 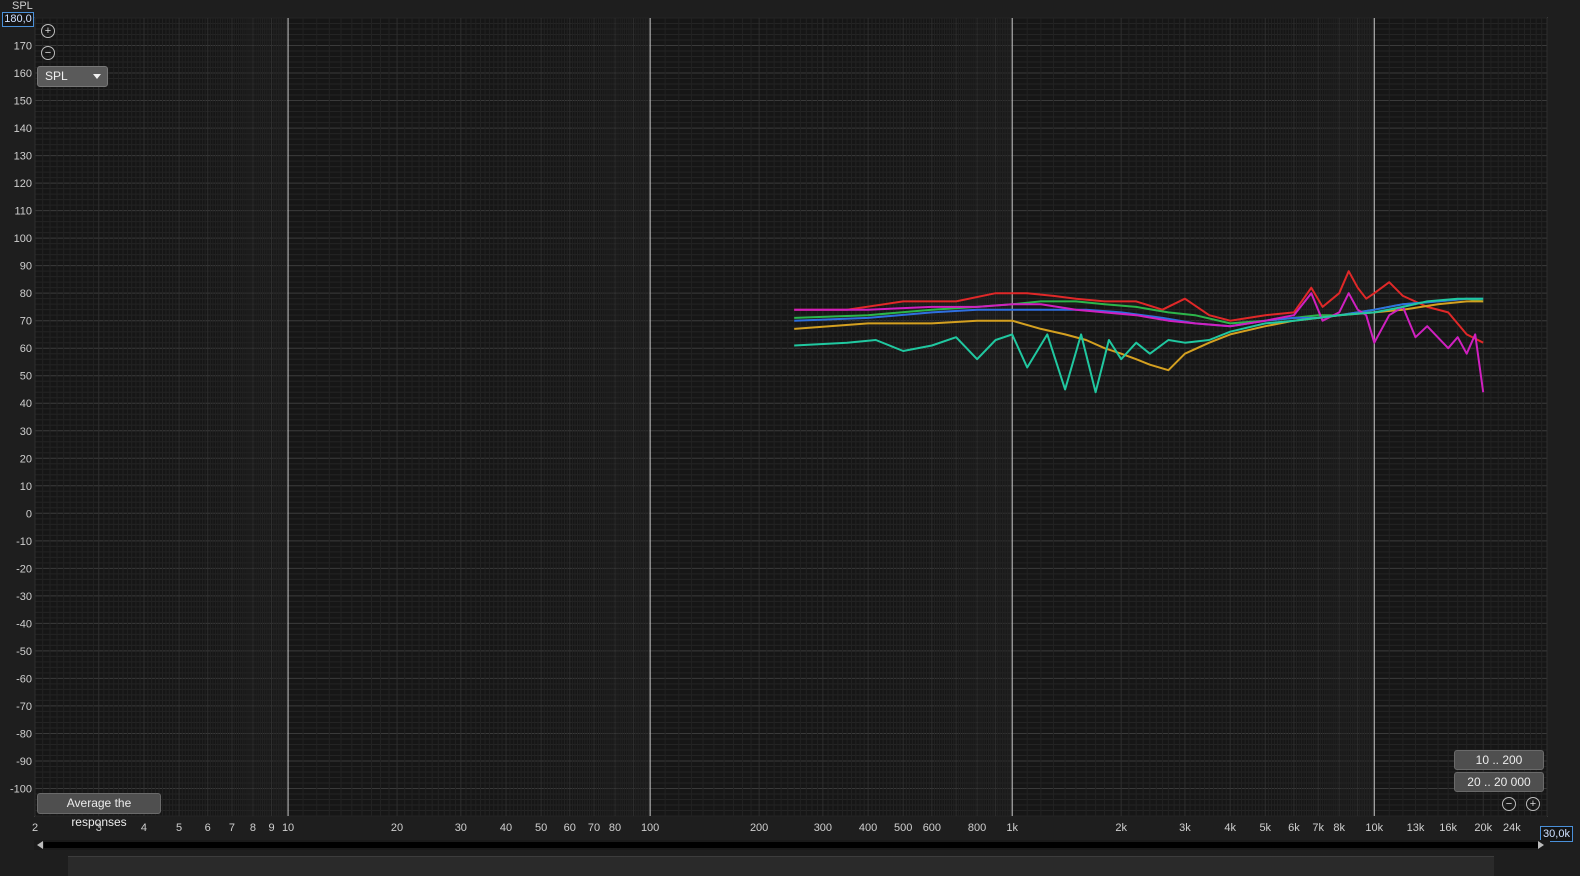 What do you see at coordinates (26, 294) in the screenshot?
I see `y-tick-label: 80` at bounding box center [26, 294].